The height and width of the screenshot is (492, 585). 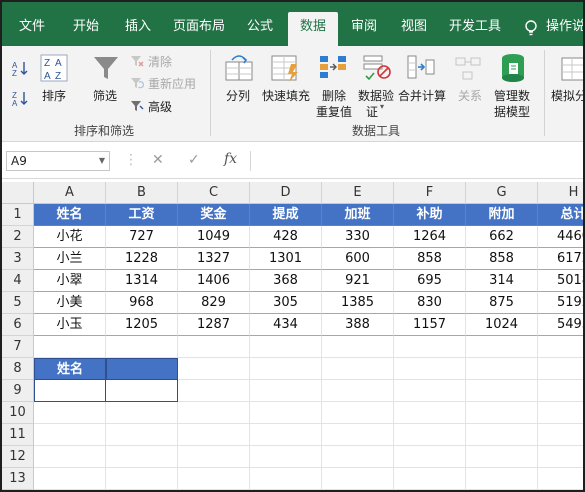 What do you see at coordinates (564, 29) in the screenshot?
I see `tell-me-search: 操作说` at bounding box center [564, 29].